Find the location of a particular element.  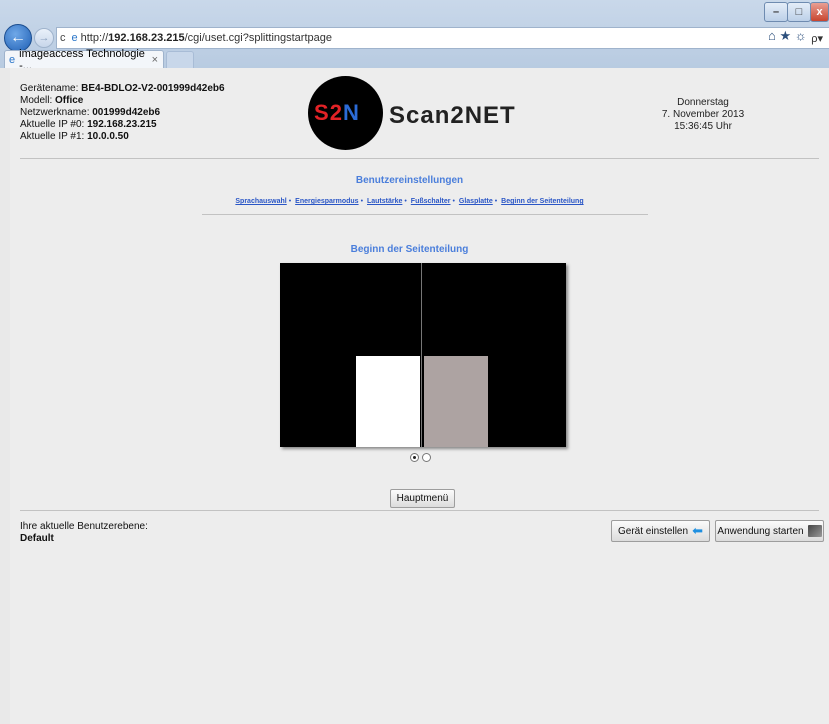

favorites-star-icon: ★ is located at coordinates (785, 35).